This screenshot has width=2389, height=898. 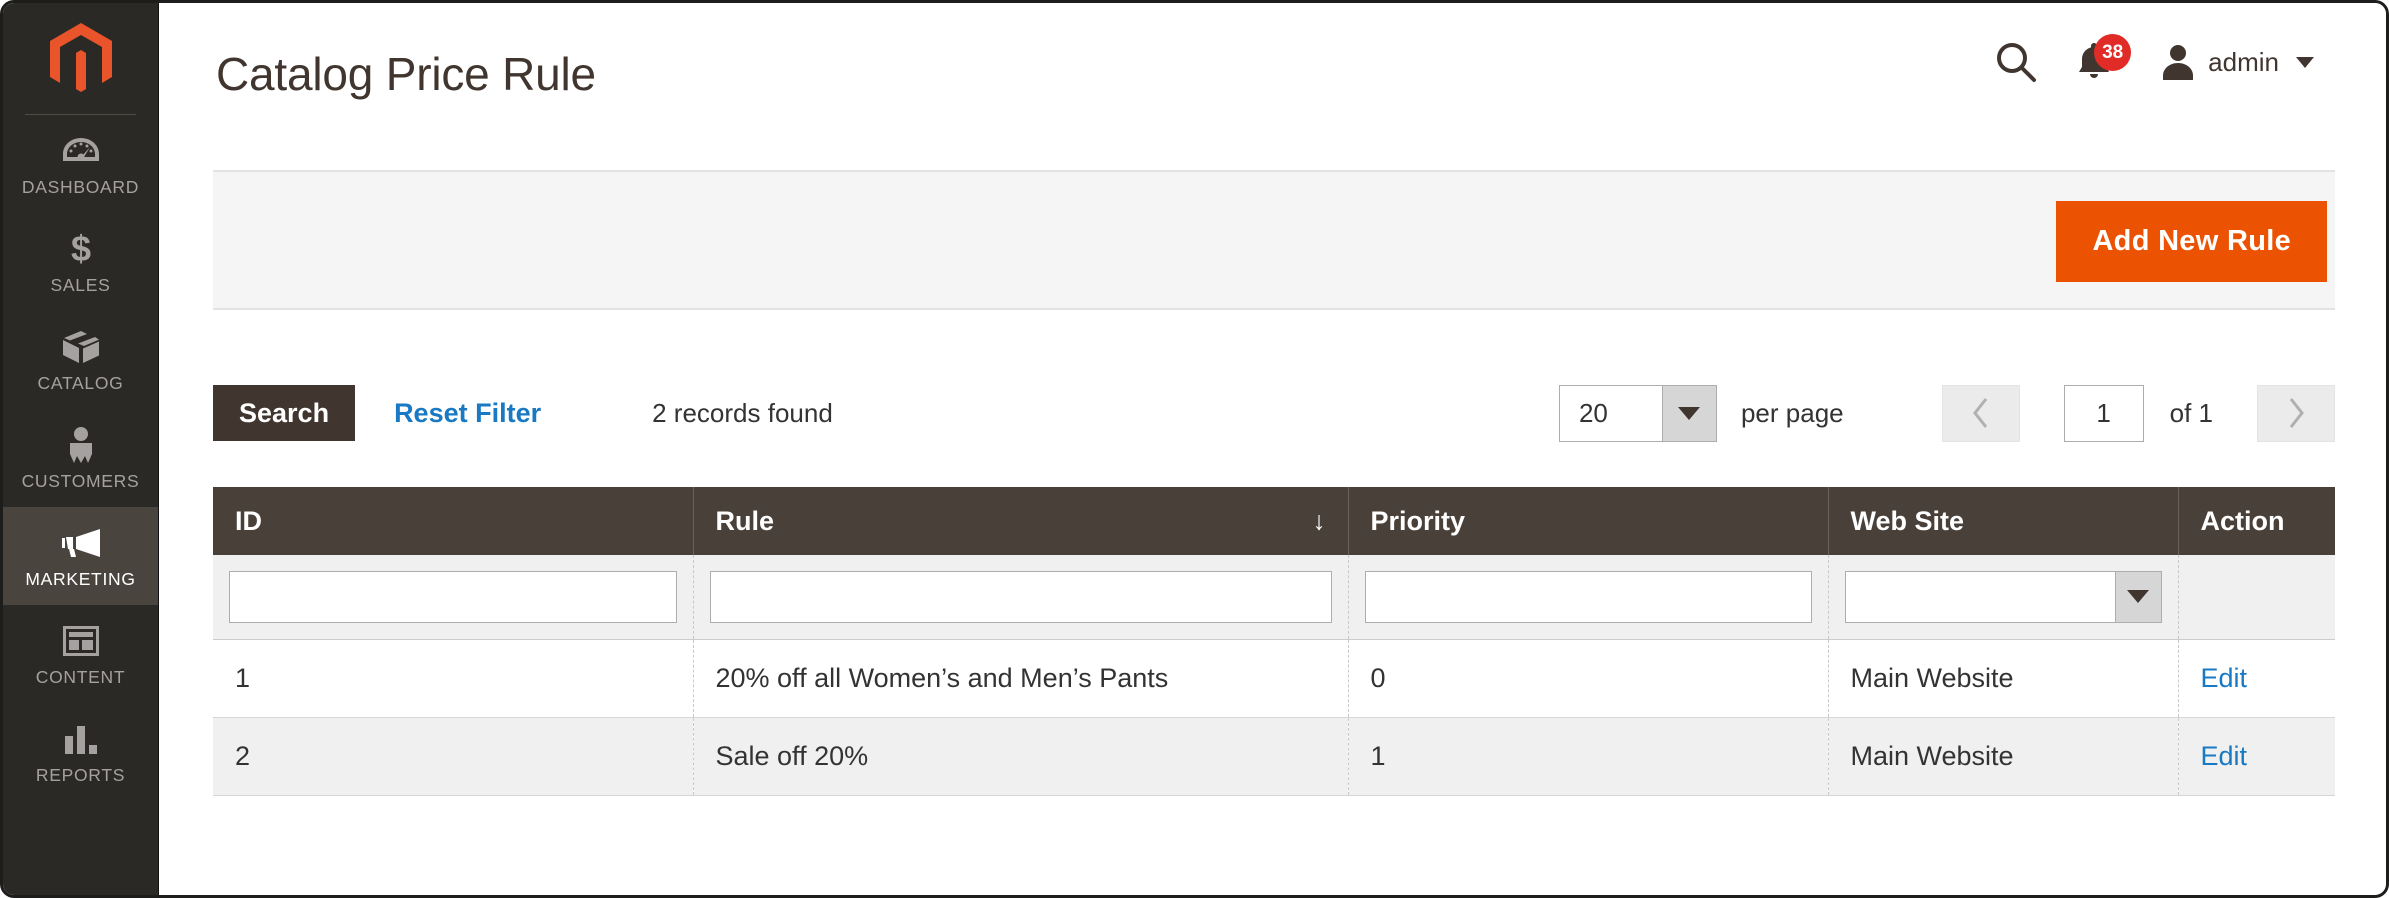 I want to click on magento-logo, so click(x=80, y=59).